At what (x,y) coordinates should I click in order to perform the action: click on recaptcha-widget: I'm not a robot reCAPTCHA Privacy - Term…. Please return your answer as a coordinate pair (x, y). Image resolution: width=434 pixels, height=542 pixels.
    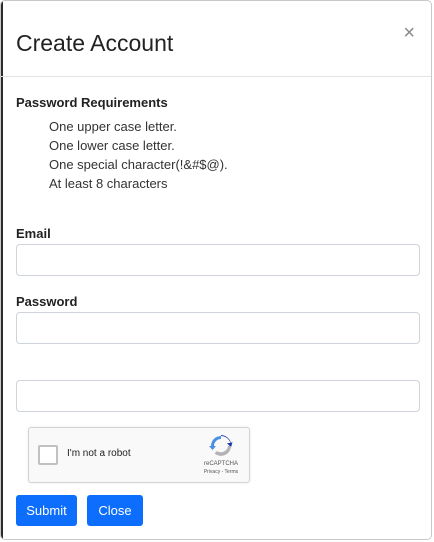
    Looking at the image, I should click on (139, 455).